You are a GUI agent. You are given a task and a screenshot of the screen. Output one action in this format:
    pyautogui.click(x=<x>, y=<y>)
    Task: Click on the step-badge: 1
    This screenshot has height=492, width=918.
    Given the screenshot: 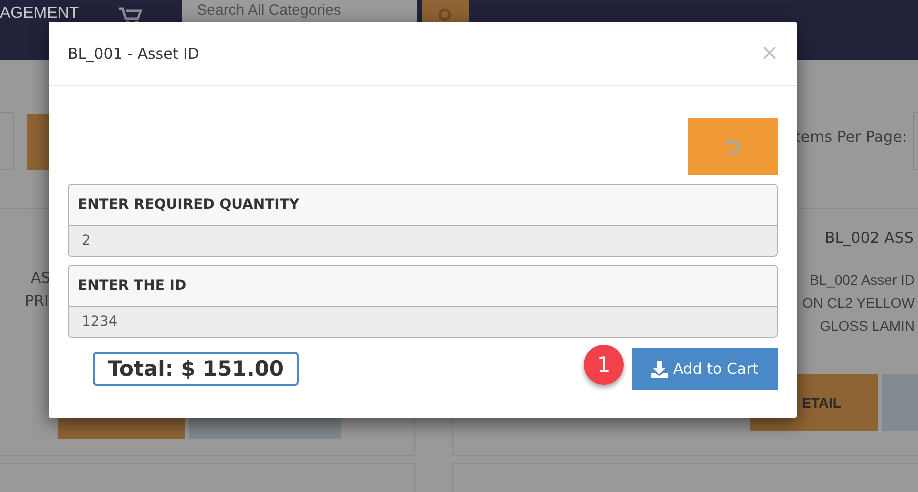 What is the action you would take?
    pyautogui.click(x=604, y=365)
    